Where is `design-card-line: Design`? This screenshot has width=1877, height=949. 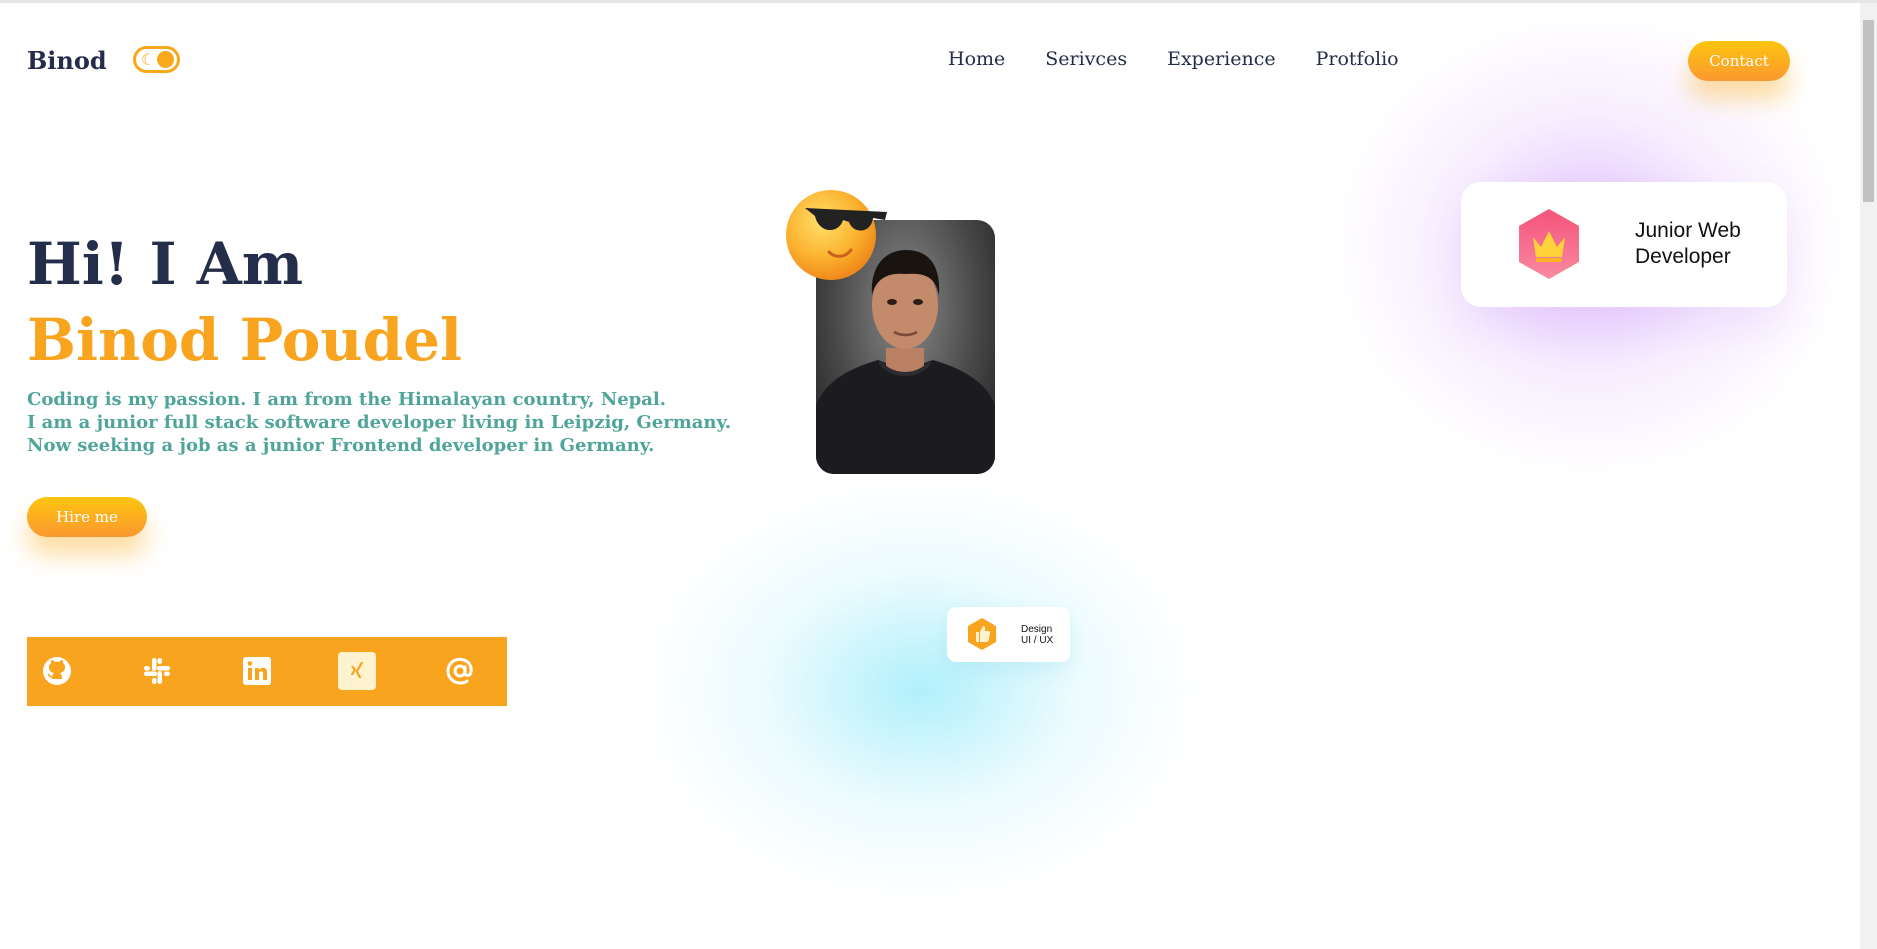
design-card-line: Design is located at coordinates (1037, 629).